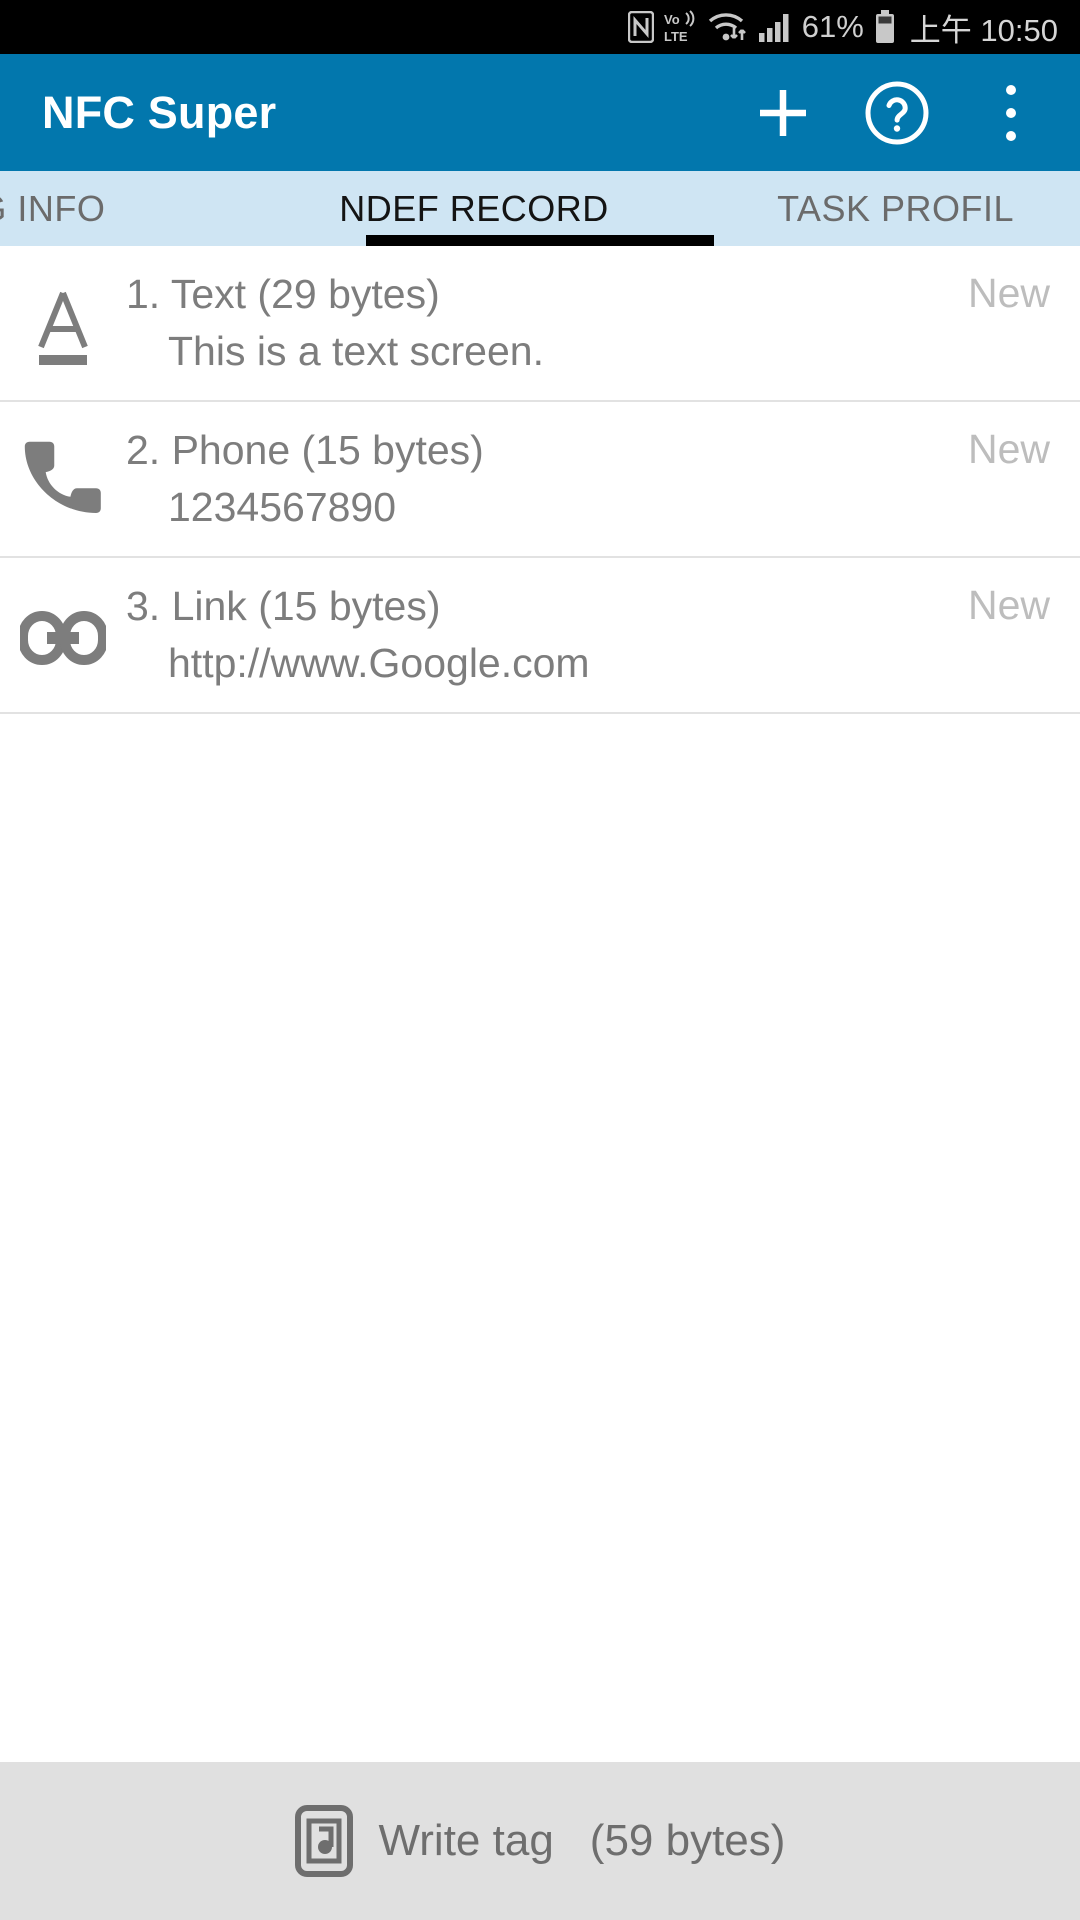 This screenshot has width=1080, height=1920. Describe the element at coordinates (283, 294) in the screenshot. I see `record-title: 1. Text (29 bytes)` at that location.